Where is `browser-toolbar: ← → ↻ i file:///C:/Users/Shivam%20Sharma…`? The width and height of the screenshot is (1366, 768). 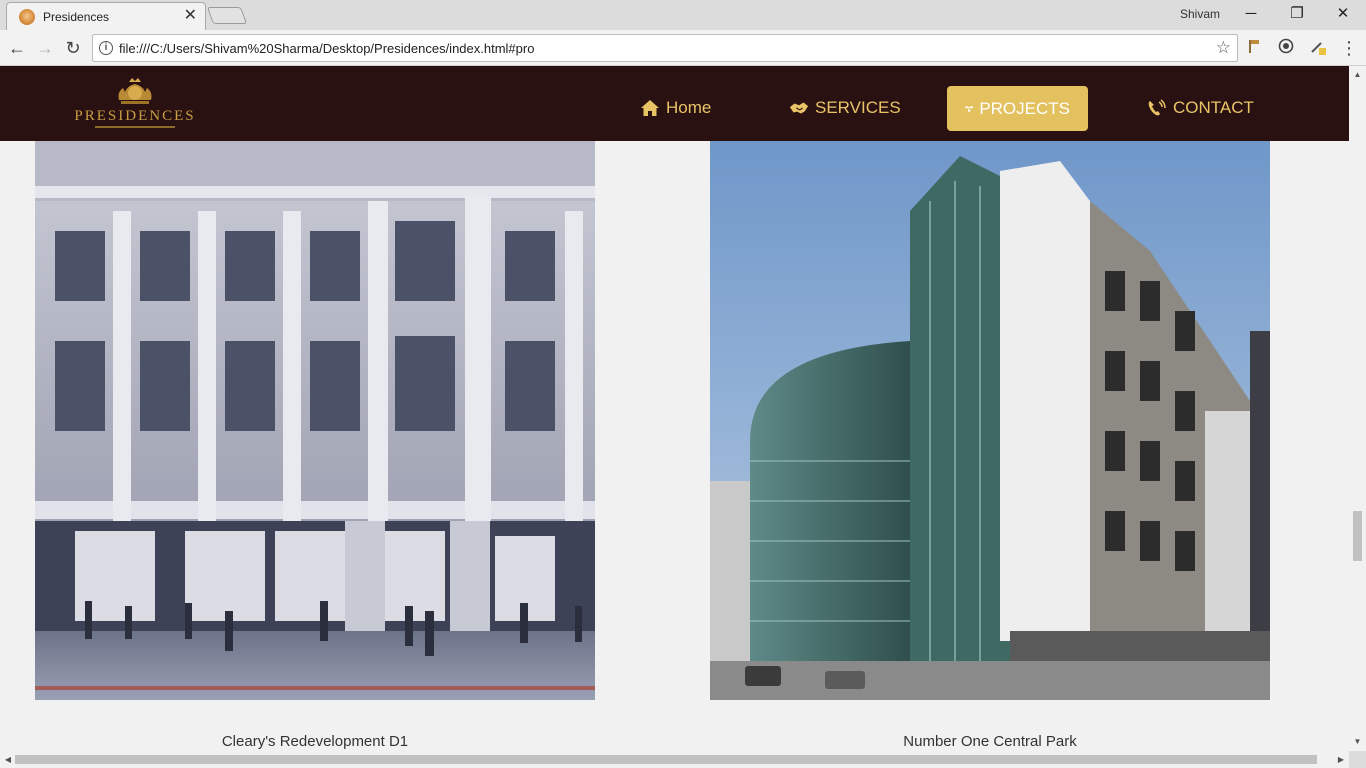
browser-toolbar: ← → ↻ i file:///C:/Users/Shivam%20Sharma… is located at coordinates (683, 48).